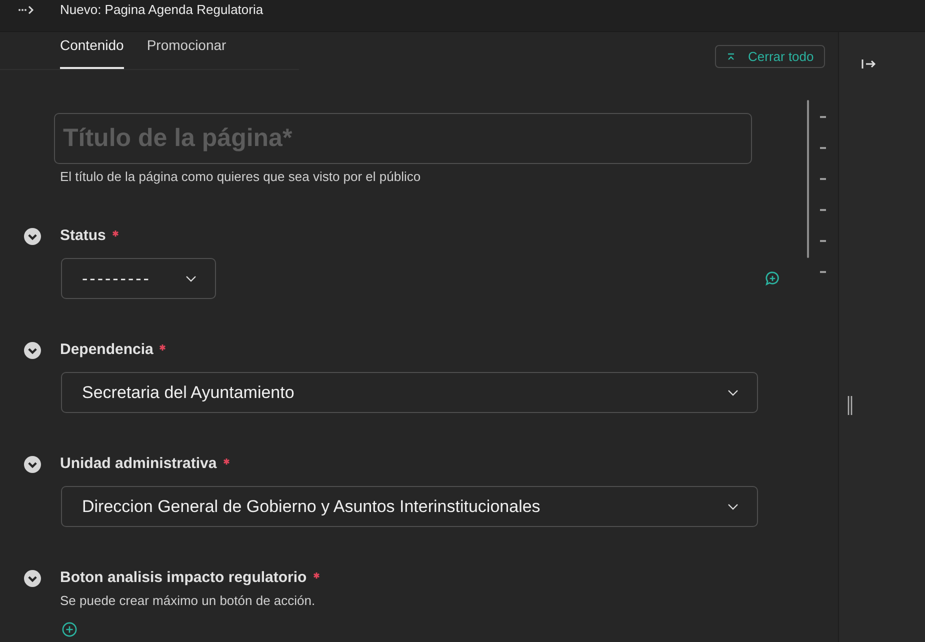 The image size is (925, 642). Describe the element at coordinates (868, 64) in the screenshot. I see `bar-arrow-icon` at that location.